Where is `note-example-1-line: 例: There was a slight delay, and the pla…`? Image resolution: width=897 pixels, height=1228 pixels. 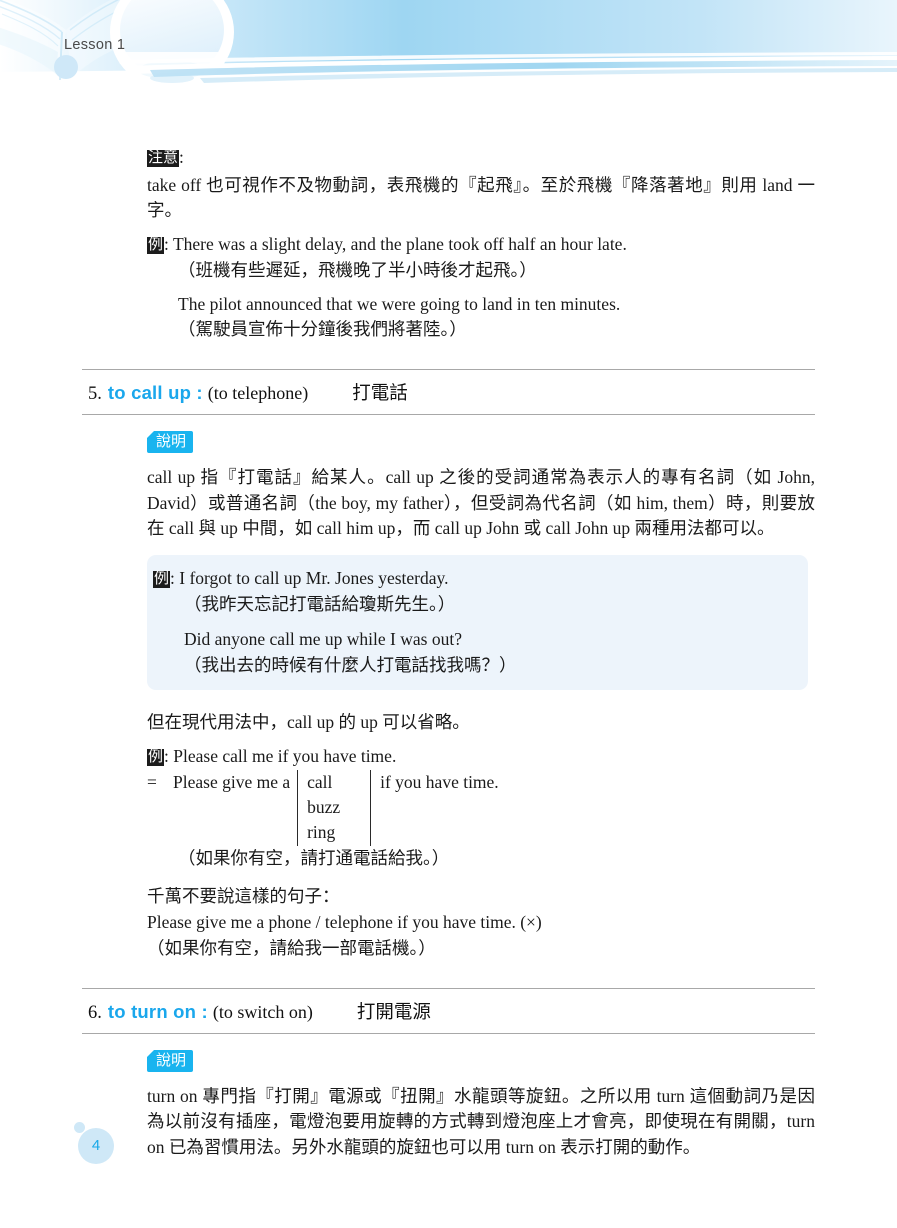 note-example-1-line: 例: There was a slight delay, and the pla… is located at coordinates (481, 245).